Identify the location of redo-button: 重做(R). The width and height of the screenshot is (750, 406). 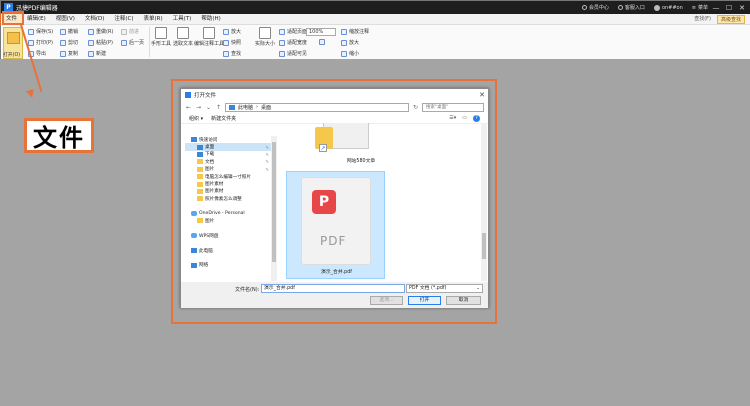
(100, 31).